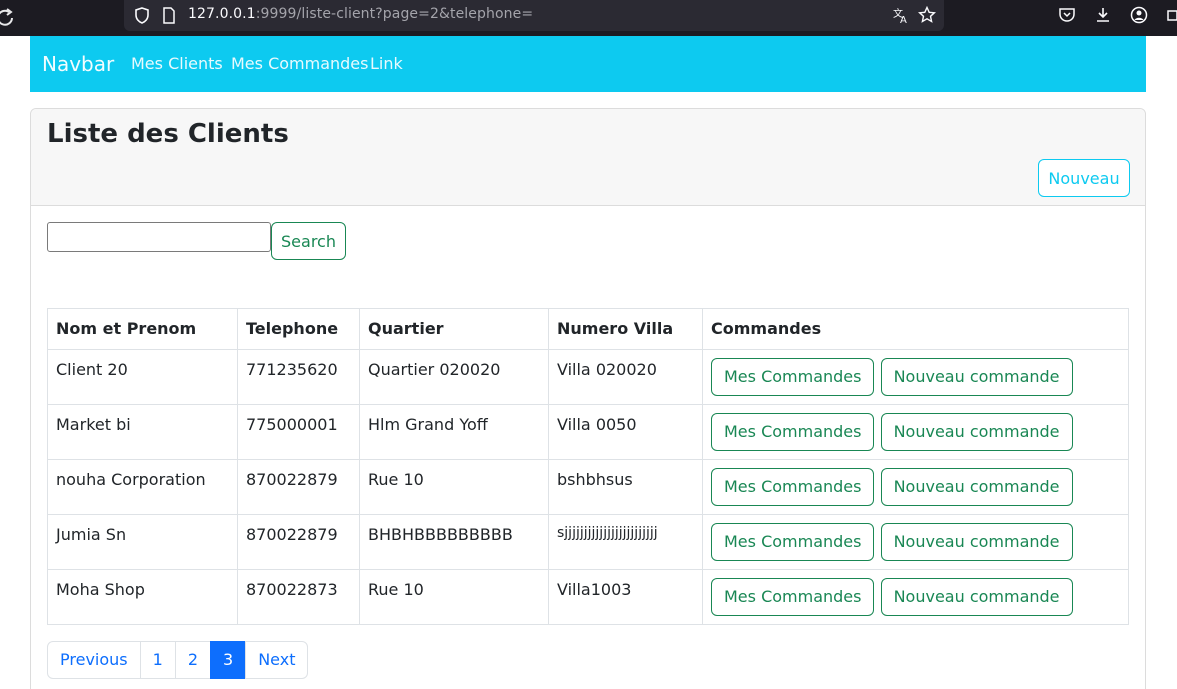  What do you see at coordinates (1084, 178) in the screenshot?
I see `new-client-button: Nouveau` at bounding box center [1084, 178].